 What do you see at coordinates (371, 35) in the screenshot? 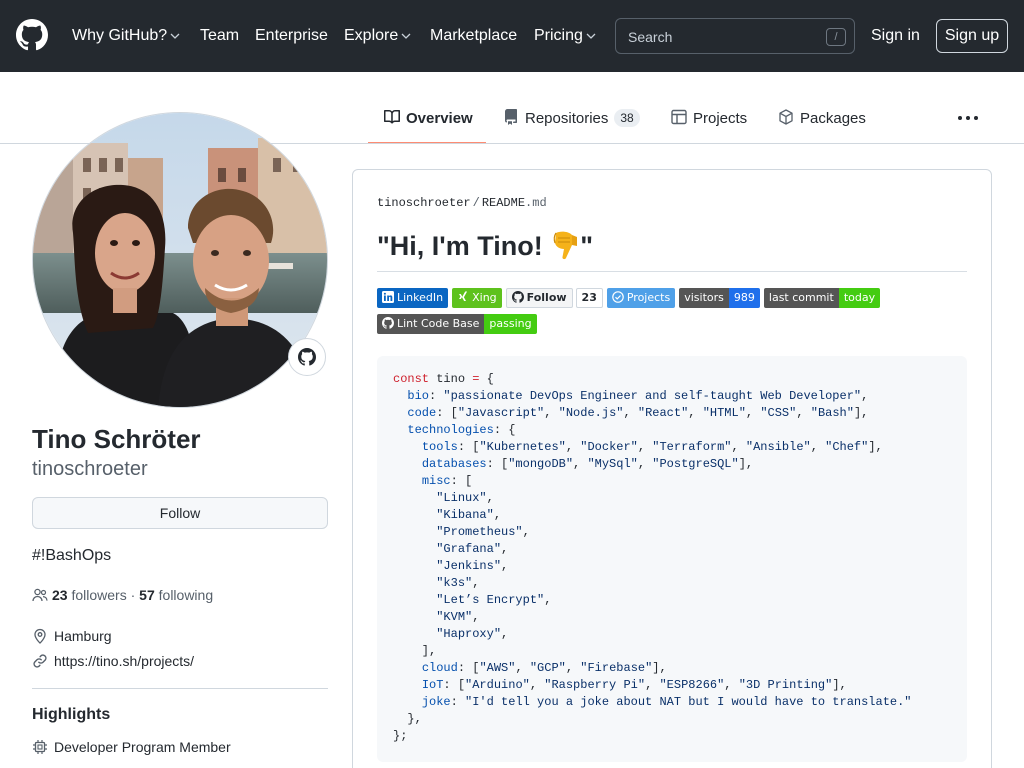
I see `nav-explore-label: Explore` at bounding box center [371, 35].